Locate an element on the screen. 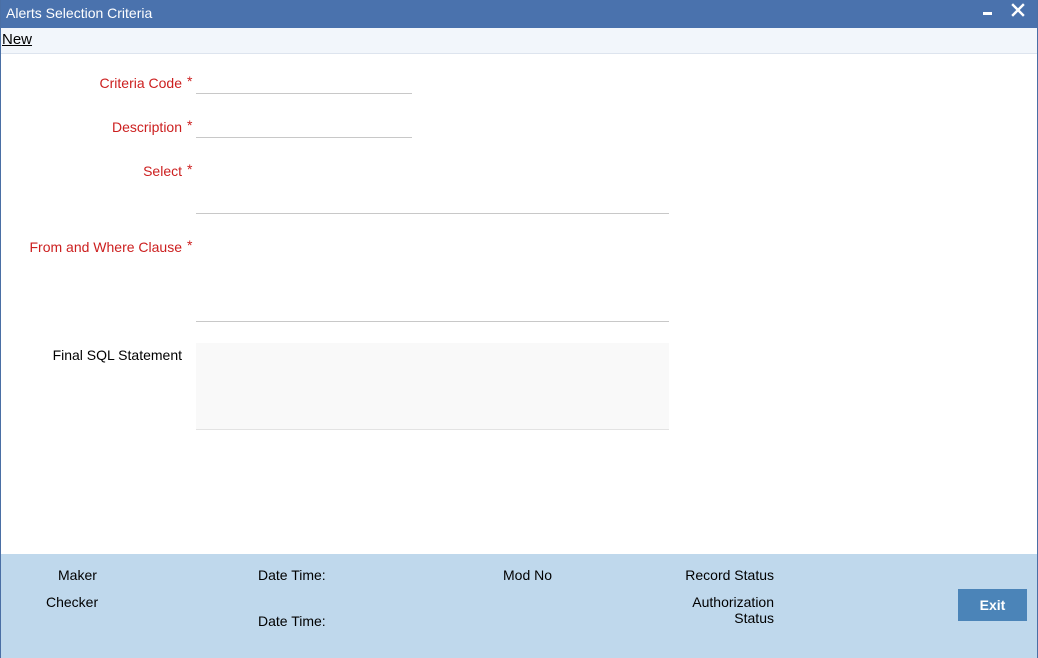  criteria-code-label: Criteria Code is located at coordinates (140, 83).